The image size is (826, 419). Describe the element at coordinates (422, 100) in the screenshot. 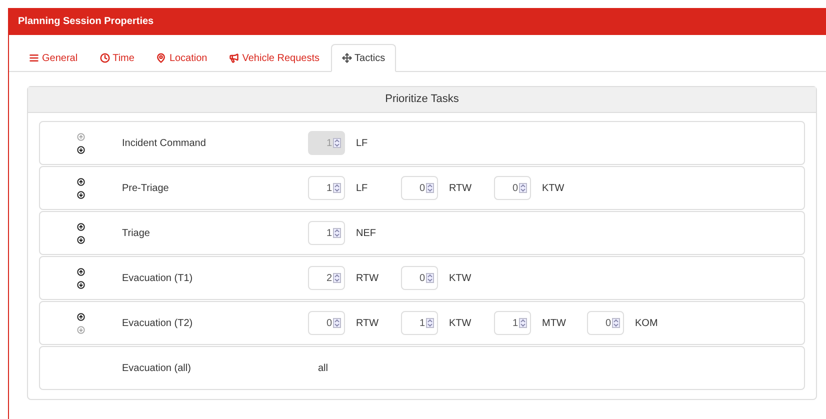

I see `panel-title: Prioritize Tasks` at that location.